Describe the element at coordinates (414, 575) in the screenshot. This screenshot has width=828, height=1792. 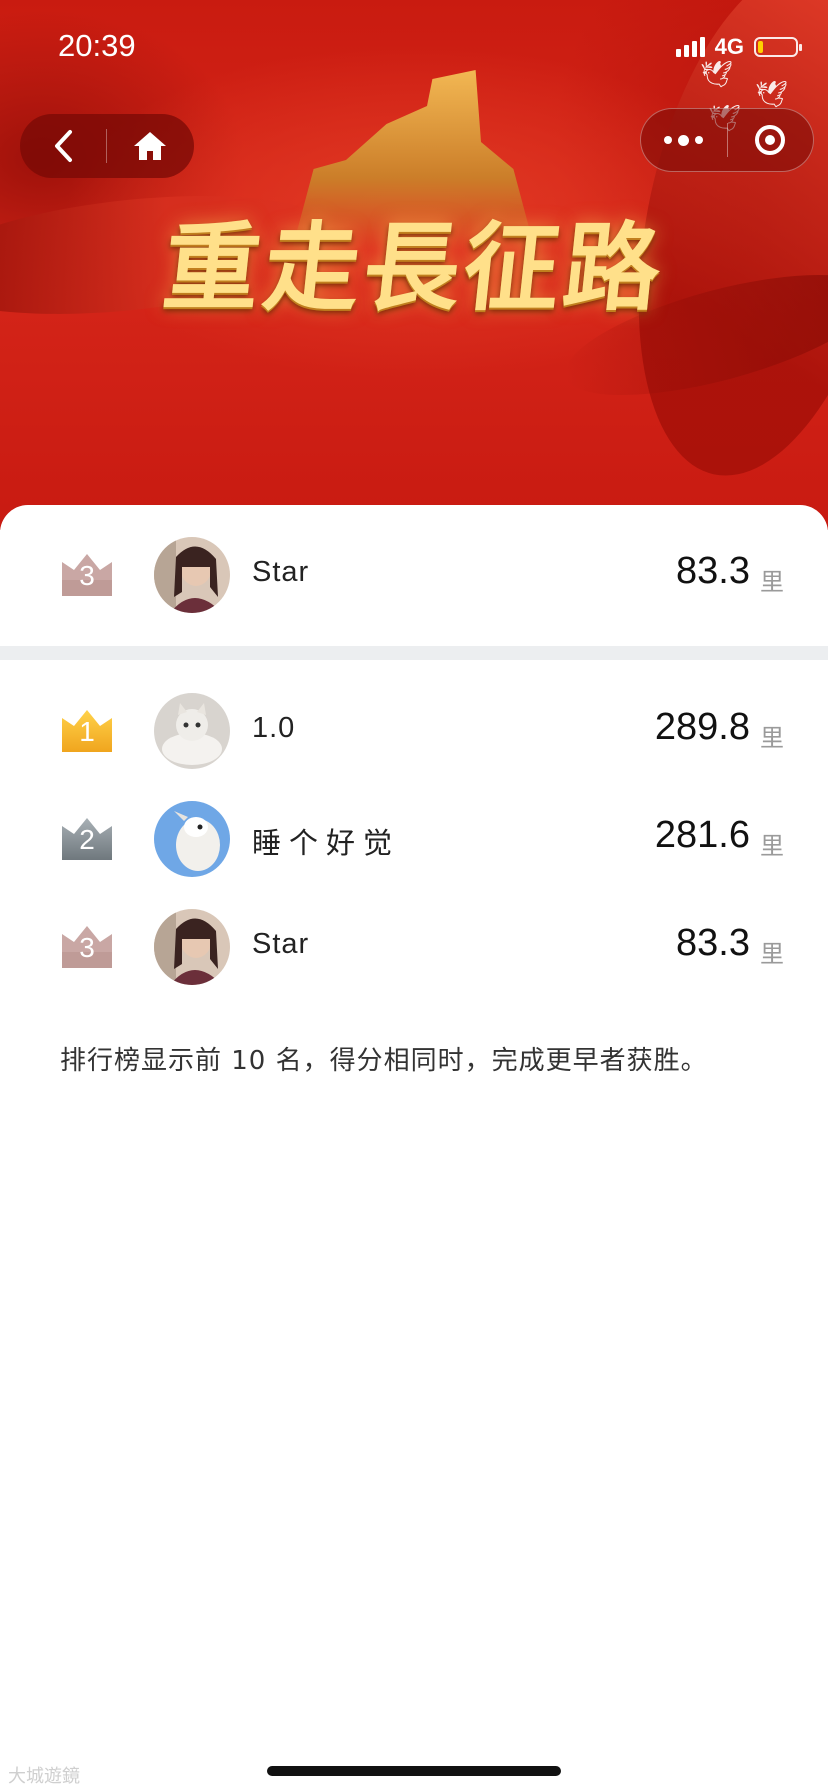
I see `my-rank-row: 3 Star 83.3 里` at that location.